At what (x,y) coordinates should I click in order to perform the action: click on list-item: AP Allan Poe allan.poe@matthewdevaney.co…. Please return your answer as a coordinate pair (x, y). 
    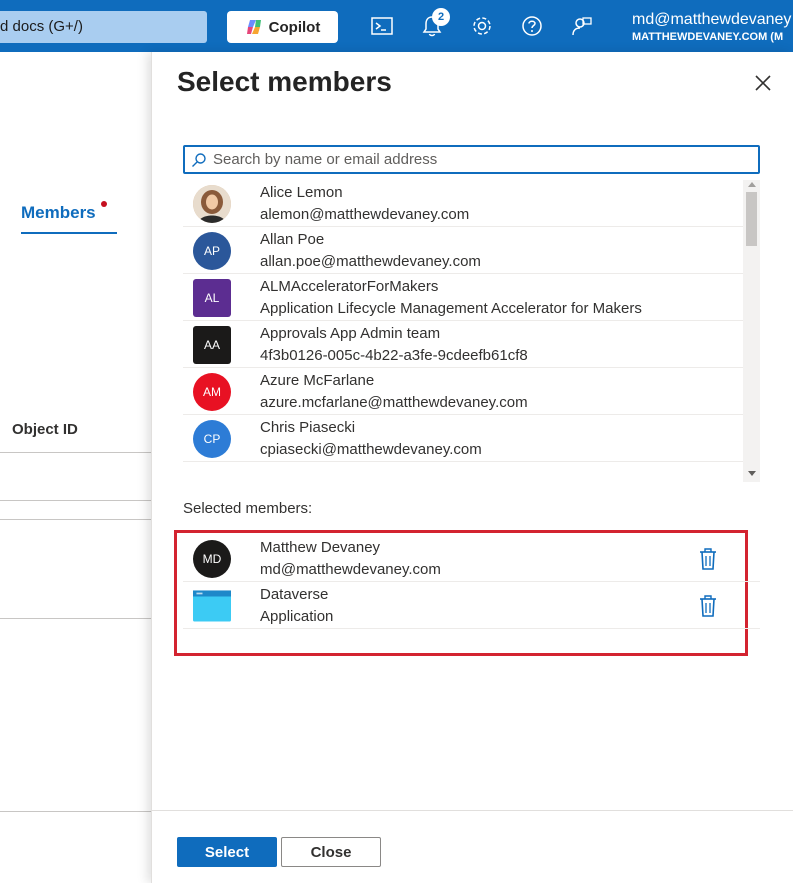
    Looking at the image, I should click on (463, 250).